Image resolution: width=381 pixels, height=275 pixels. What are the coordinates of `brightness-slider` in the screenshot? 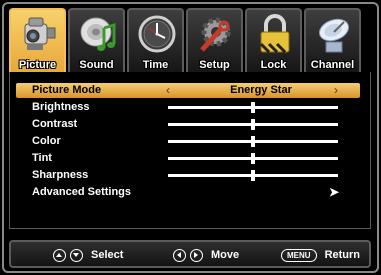 It's located at (253, 107).